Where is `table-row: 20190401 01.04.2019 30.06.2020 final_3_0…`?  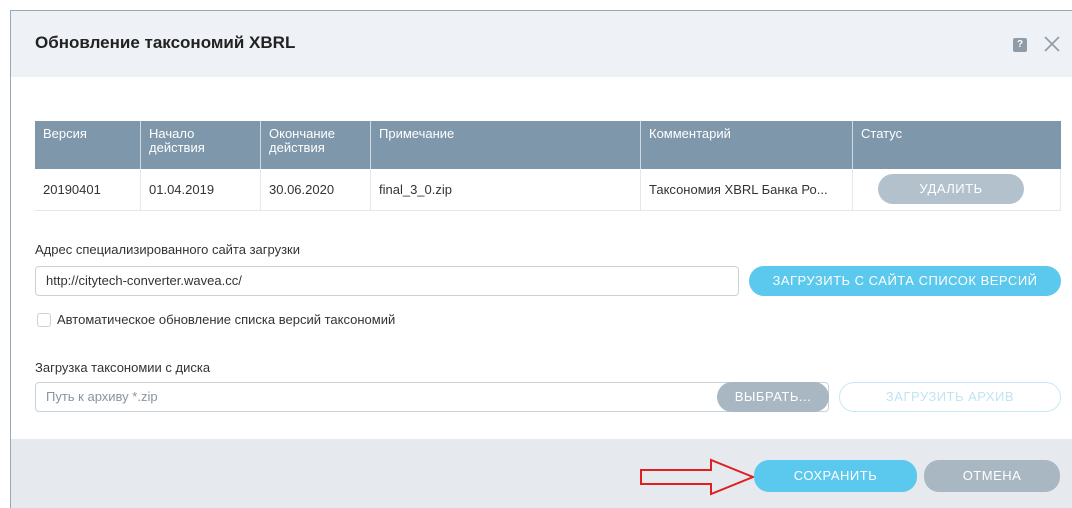
table-row: 20190401 01.04.2019 30.06.2020 final_3_0… is located at coordinates (548, 190).